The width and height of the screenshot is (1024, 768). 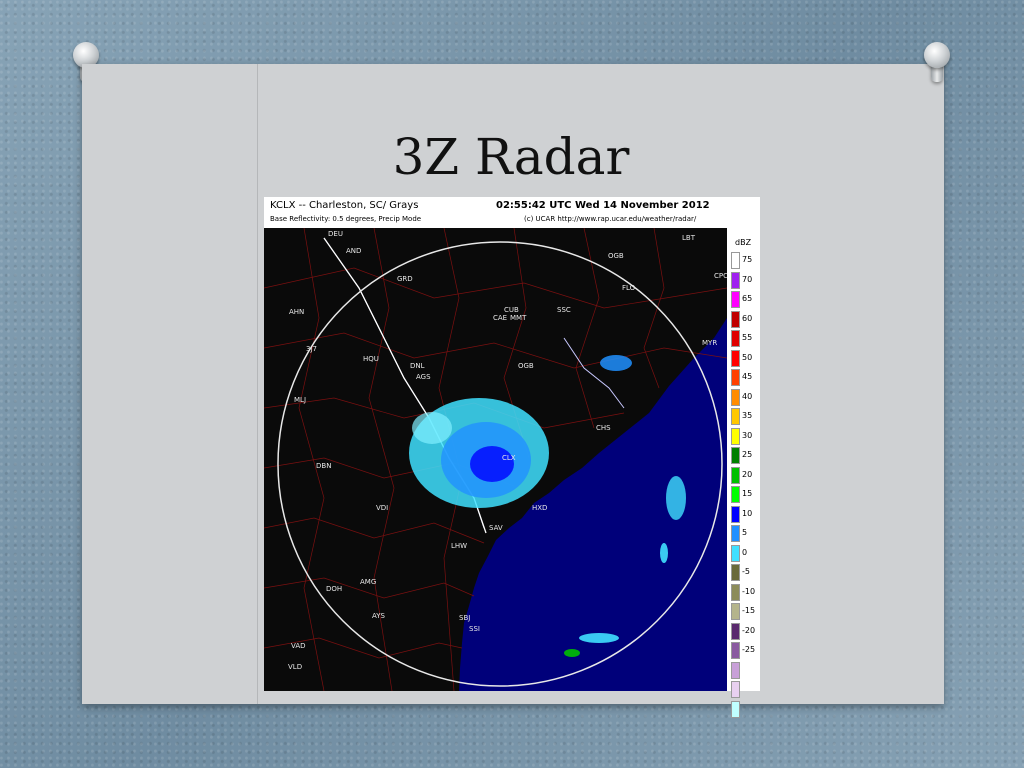 I want to click on map-label-sbj: SBJ, so click(x=464, y=618).